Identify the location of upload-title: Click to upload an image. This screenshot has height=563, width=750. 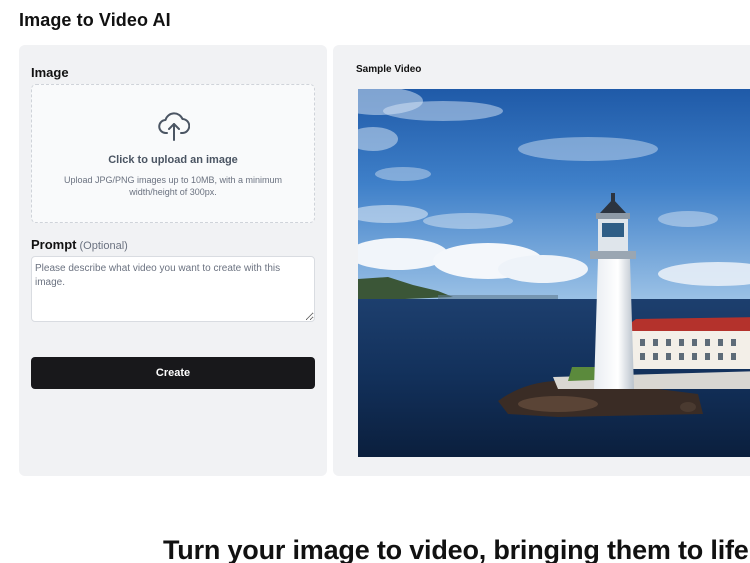
(173, 160).